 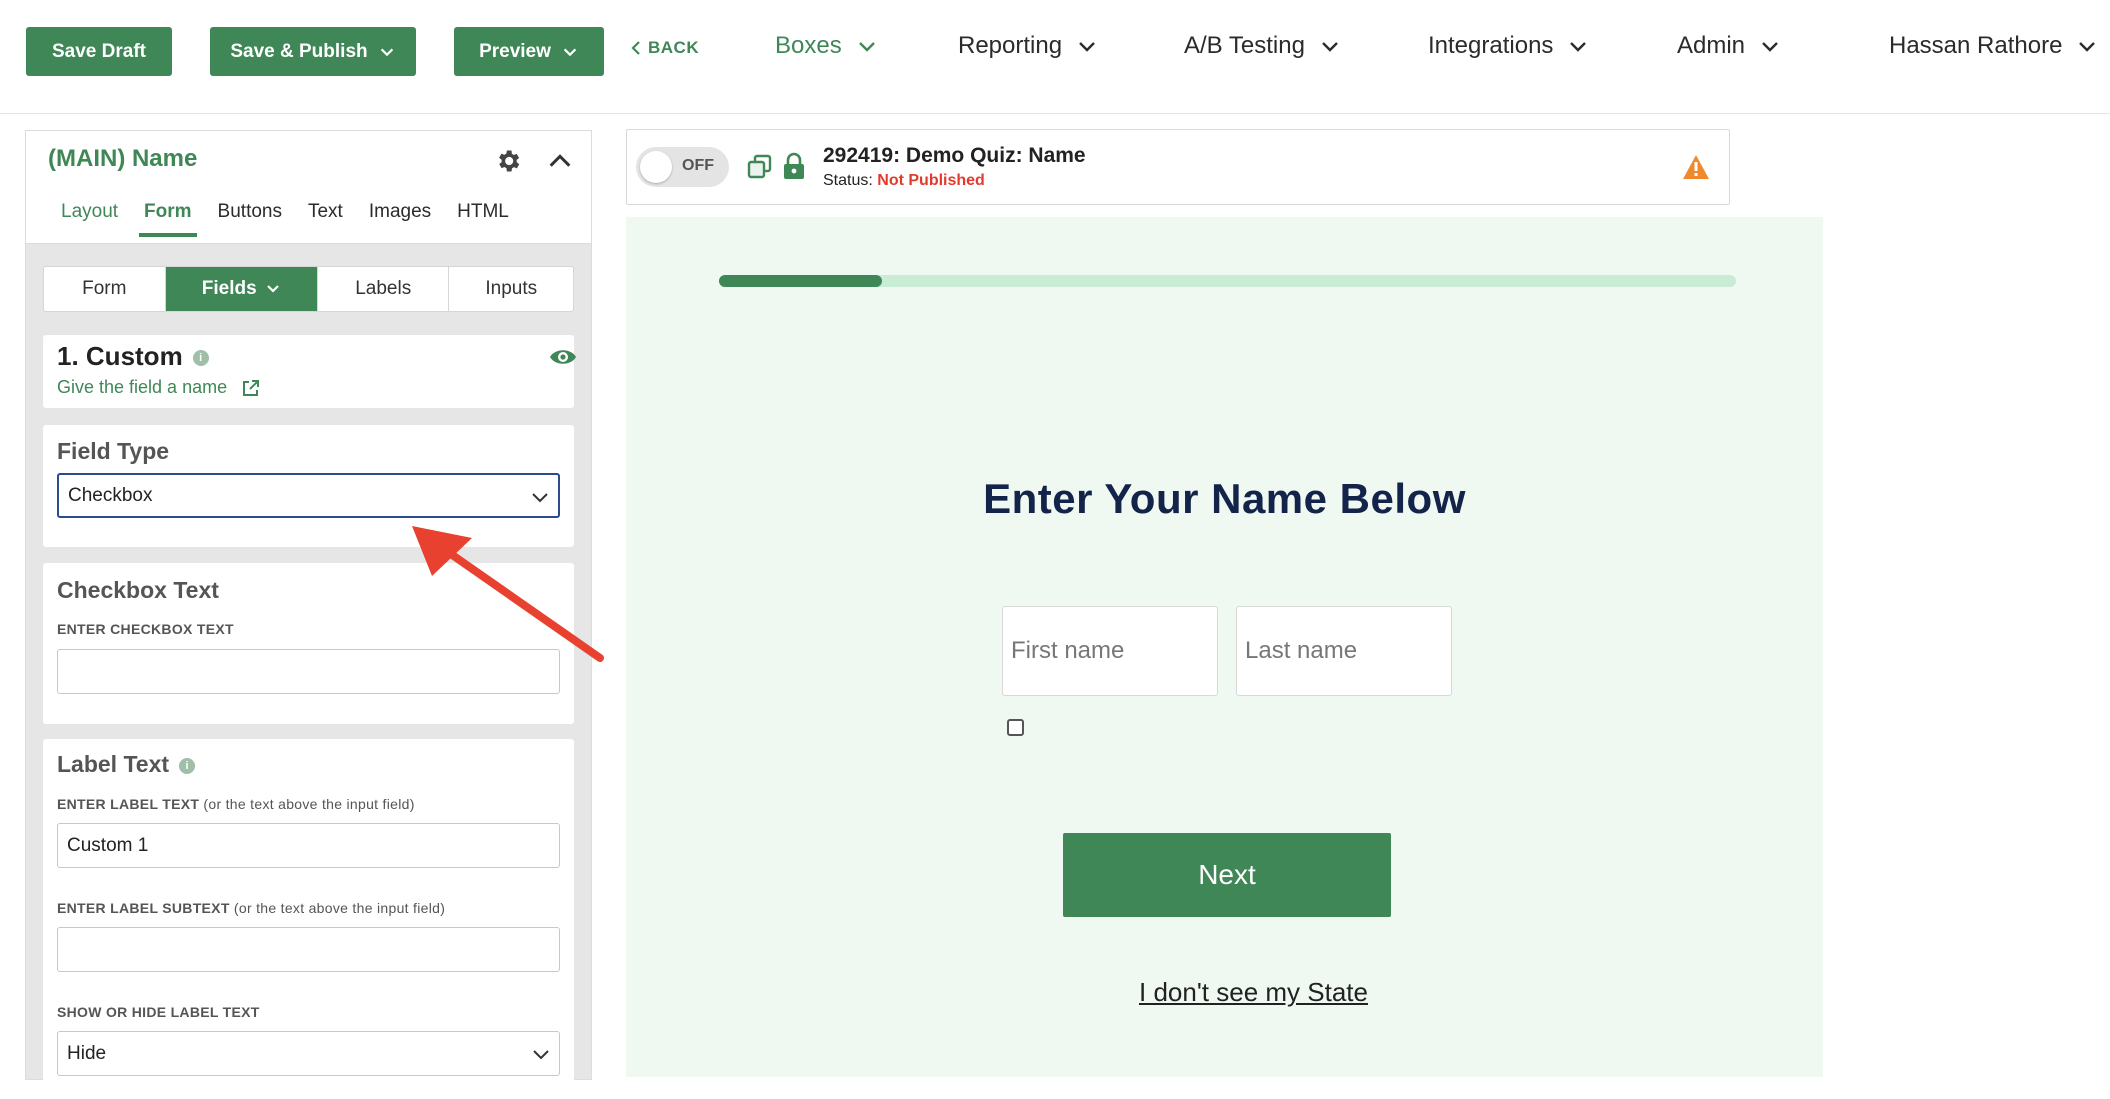 What do you see at coordinates (113, 451) in the screenshot?
I see `field-type-heading: Field Type` at bounding box center [113, 451].